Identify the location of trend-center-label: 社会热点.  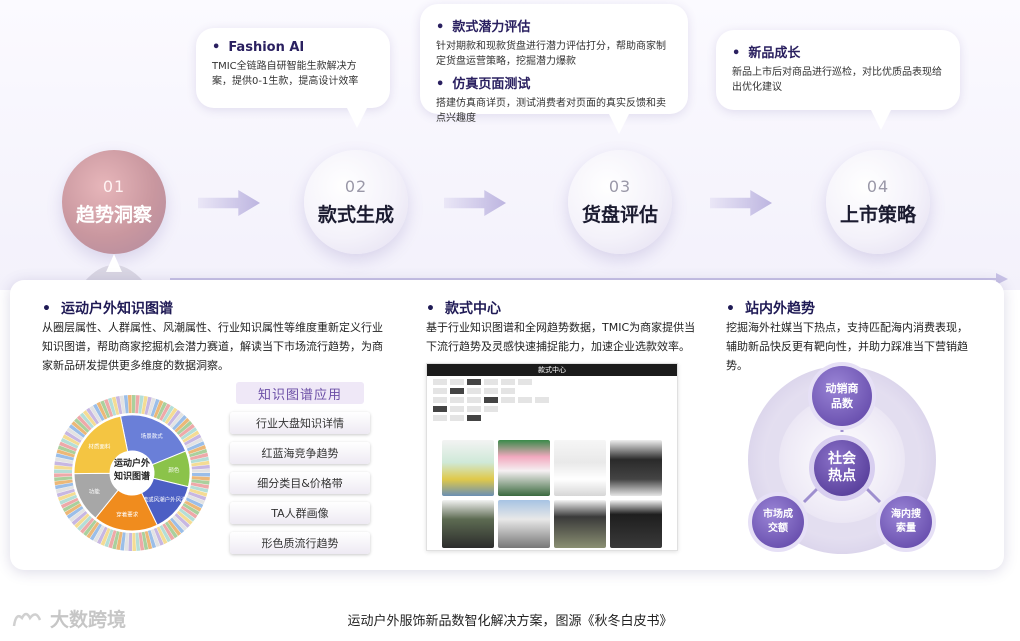
(842, 467).